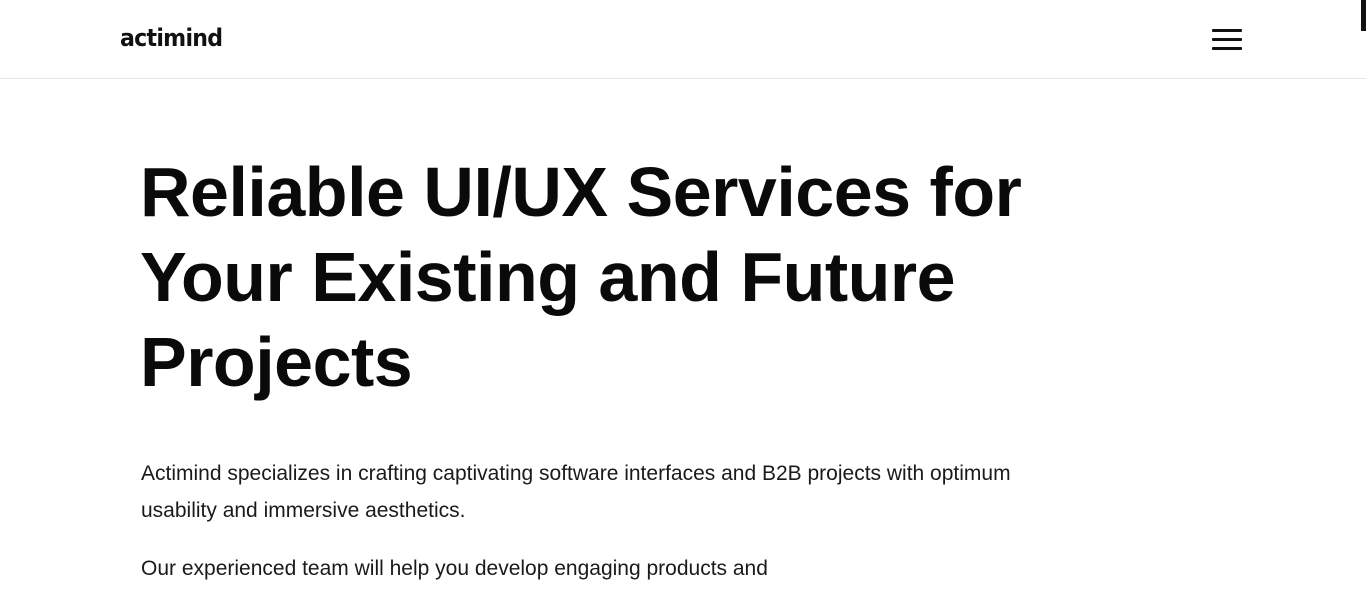  I want to click on logo: actimind, so click(171, 38).